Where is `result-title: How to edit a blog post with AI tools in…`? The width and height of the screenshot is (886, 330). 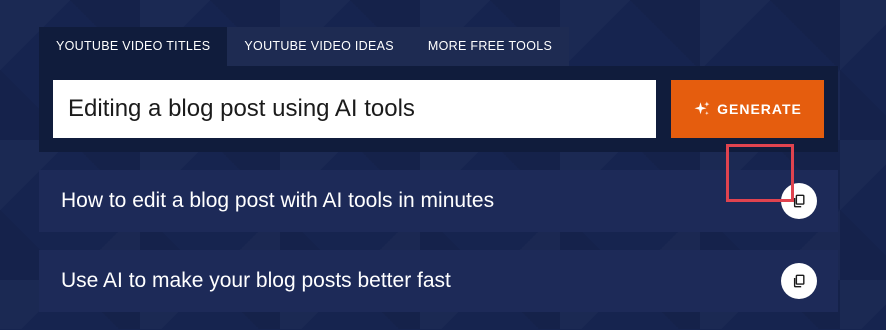 result-title: How to edit a blog post with AI tools in… is located at coordinates (278, 200).